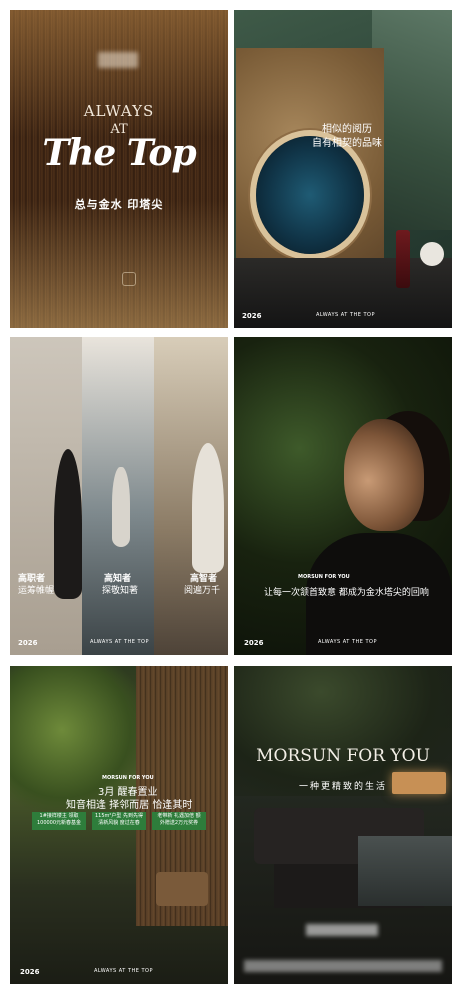  I want to click on marble-wall, so click(412, 120).